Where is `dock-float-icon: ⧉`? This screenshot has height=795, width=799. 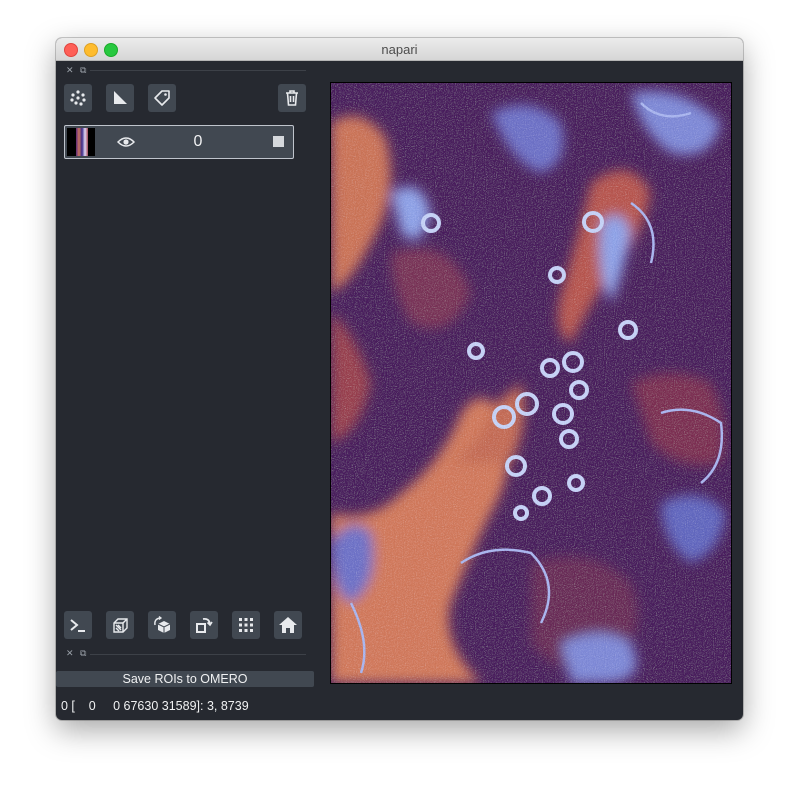
dock-float-icon: ⧉ is located at coordinates (83, 70).